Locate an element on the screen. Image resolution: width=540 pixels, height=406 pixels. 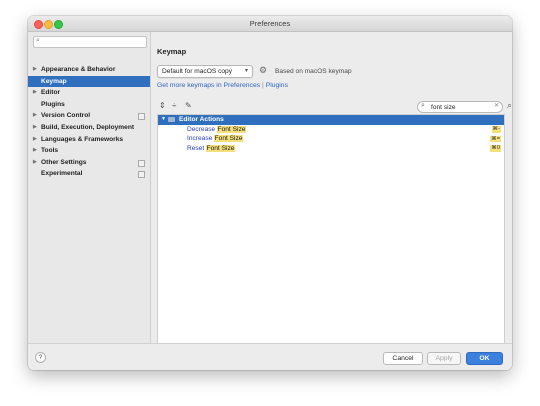
ok-button: OK is located at coordinates (484, 358).